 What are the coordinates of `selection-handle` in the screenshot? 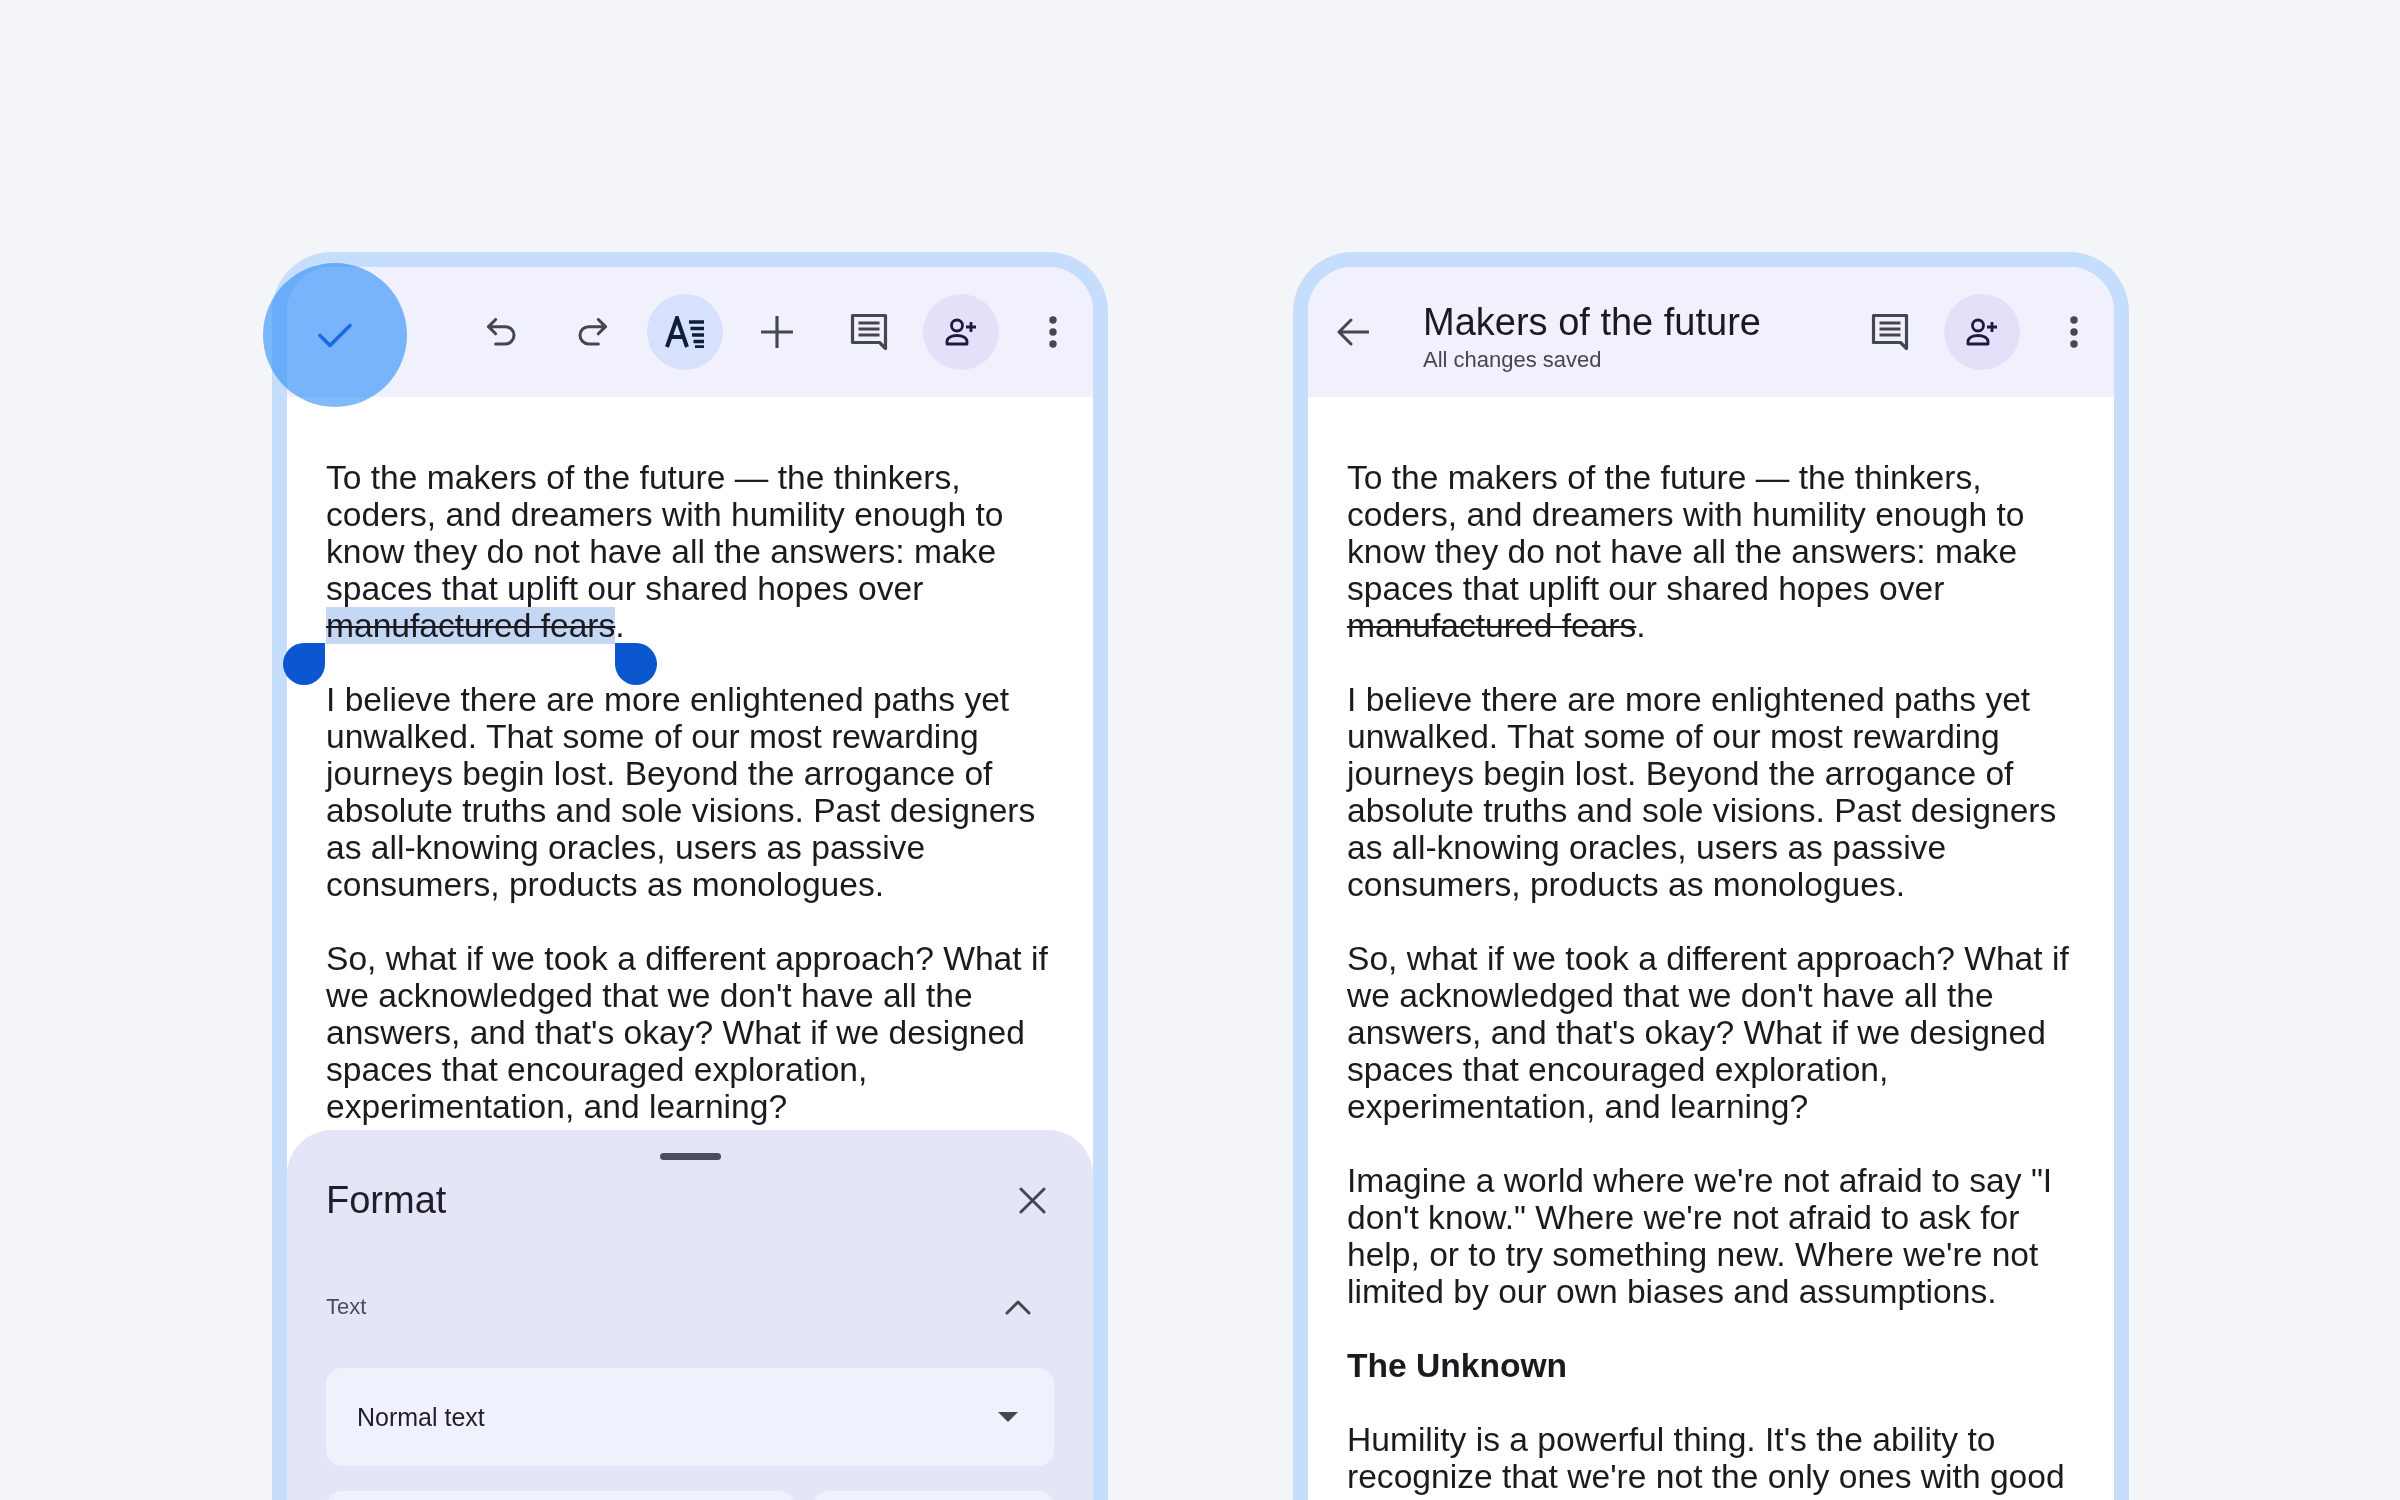 It's located at (304, 664).